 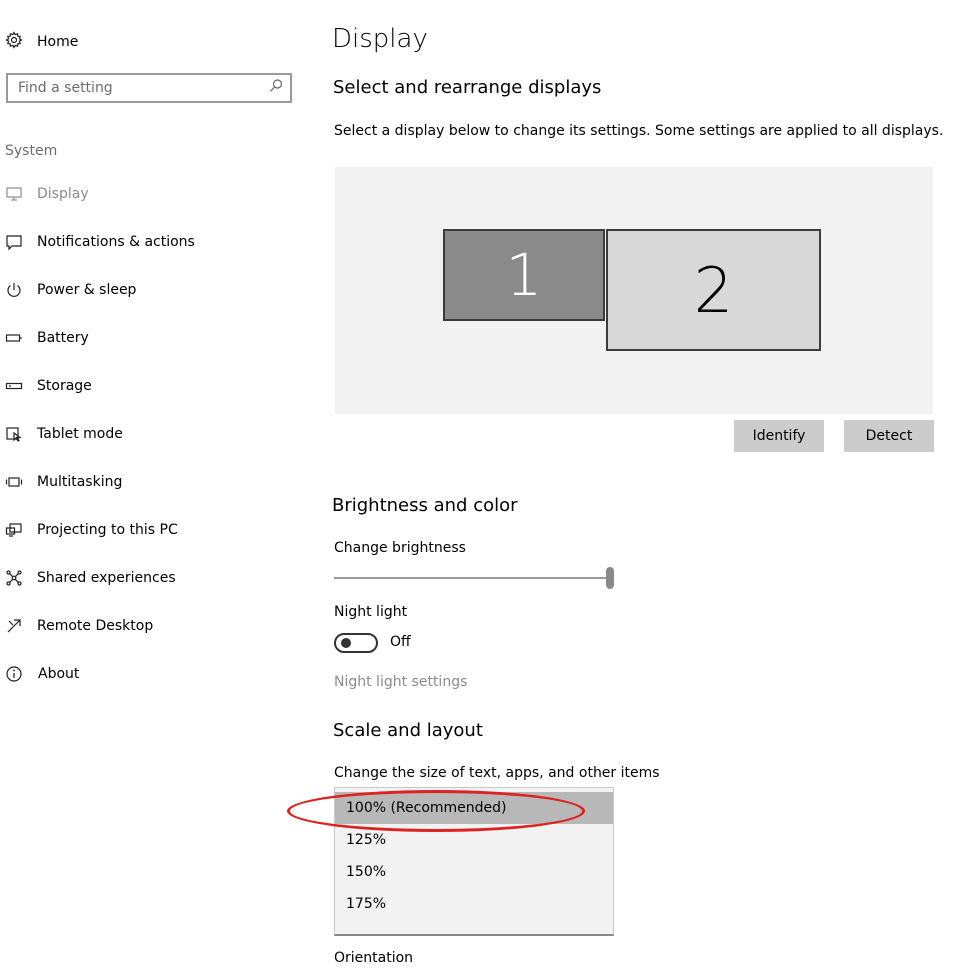 I want to click on projecting-icon, so click(x=14, y=530).